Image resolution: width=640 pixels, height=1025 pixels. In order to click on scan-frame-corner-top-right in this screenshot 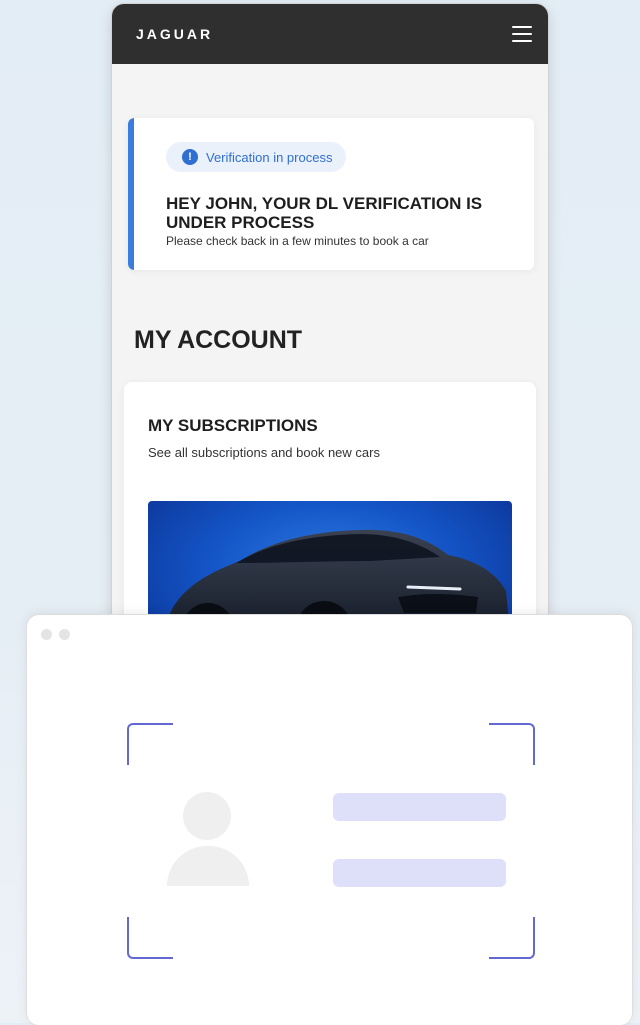, I will do `click(512, 744)`.